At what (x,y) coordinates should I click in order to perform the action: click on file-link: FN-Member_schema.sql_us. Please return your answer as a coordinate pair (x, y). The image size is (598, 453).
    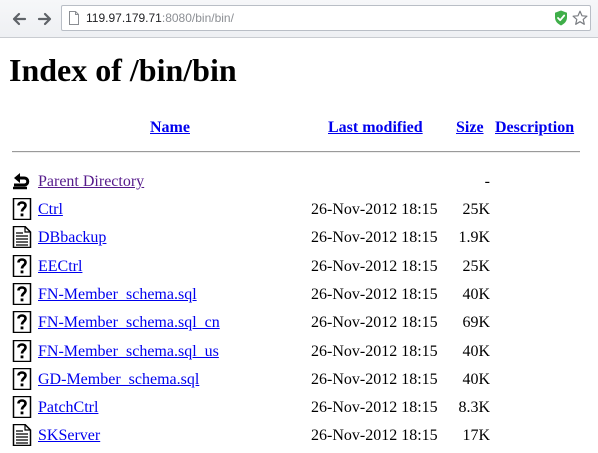
    Looking at the image, I should click on (128, 352).